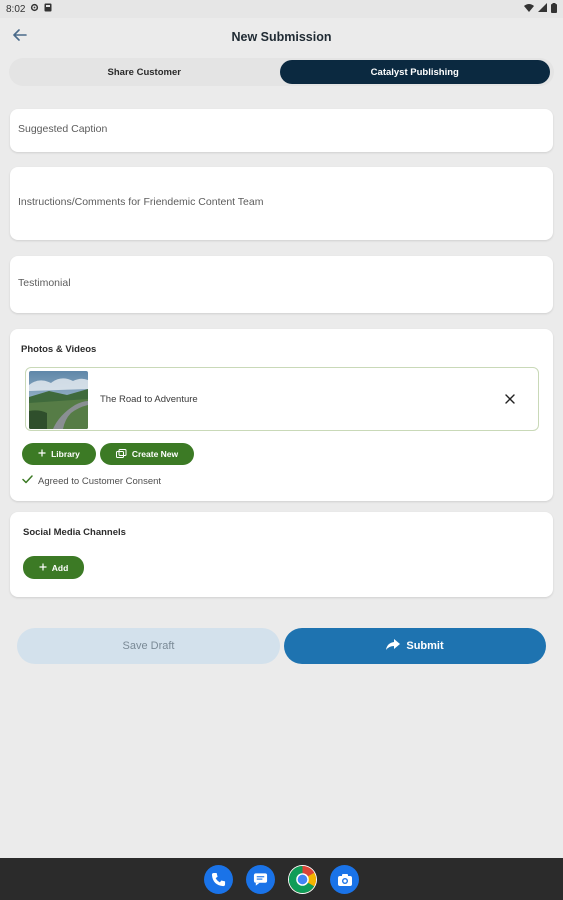 This screenshot has height=900, width=563. What do you see at coordinates (281, 879) in the screenshot?
I see `system-dock` at bounding box center [281, 879].